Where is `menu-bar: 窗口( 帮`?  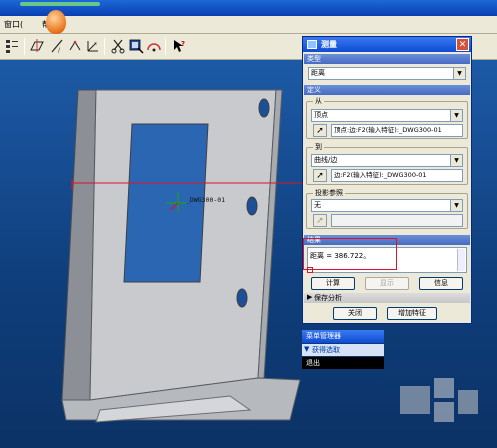
menu-bar: 窗口( 帮 is located at coordinates (248, 25).